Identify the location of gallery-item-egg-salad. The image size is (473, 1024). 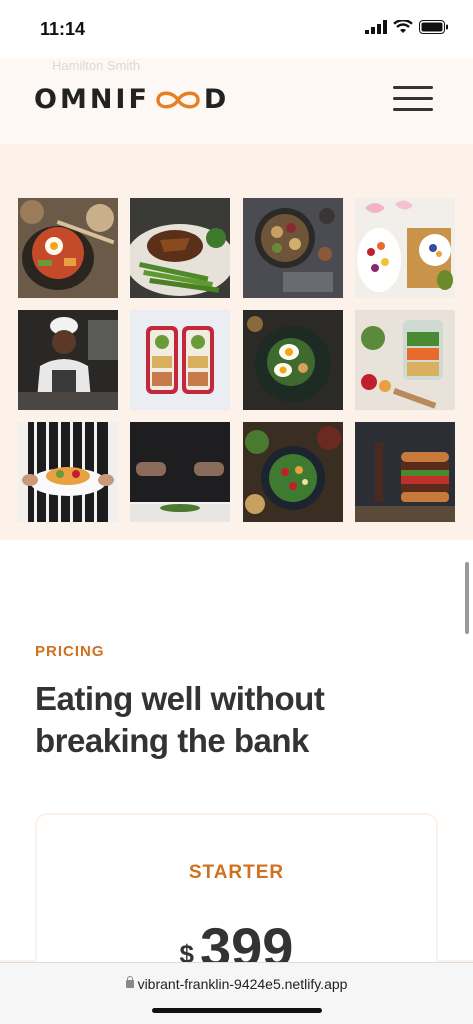
(293, 360).